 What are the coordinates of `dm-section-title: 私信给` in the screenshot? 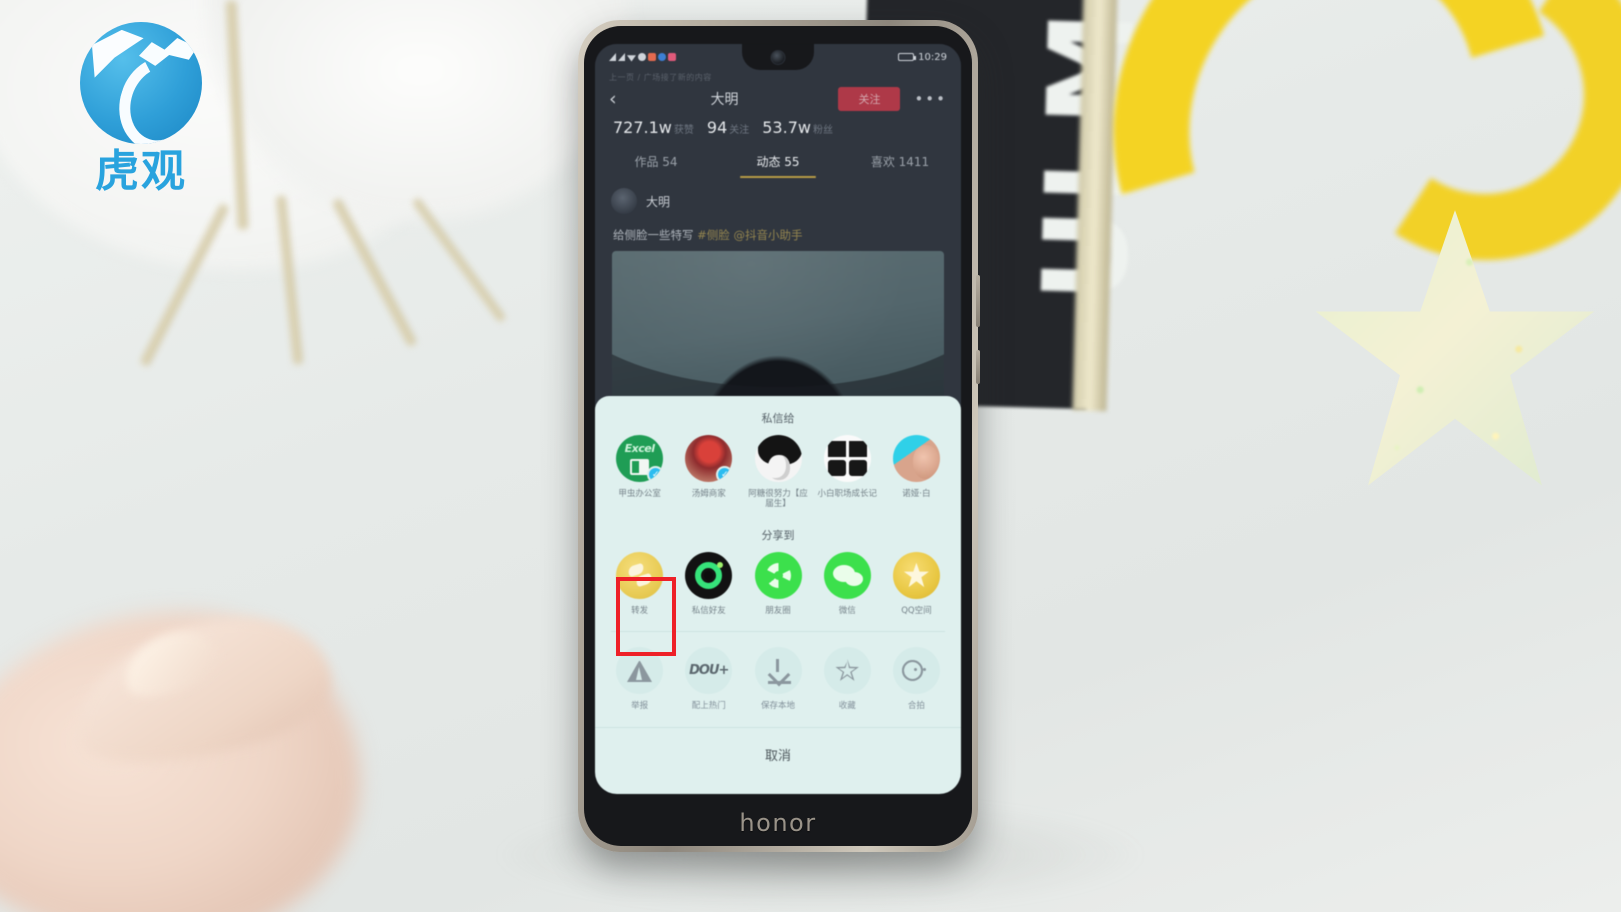 It's located at (778, 418).